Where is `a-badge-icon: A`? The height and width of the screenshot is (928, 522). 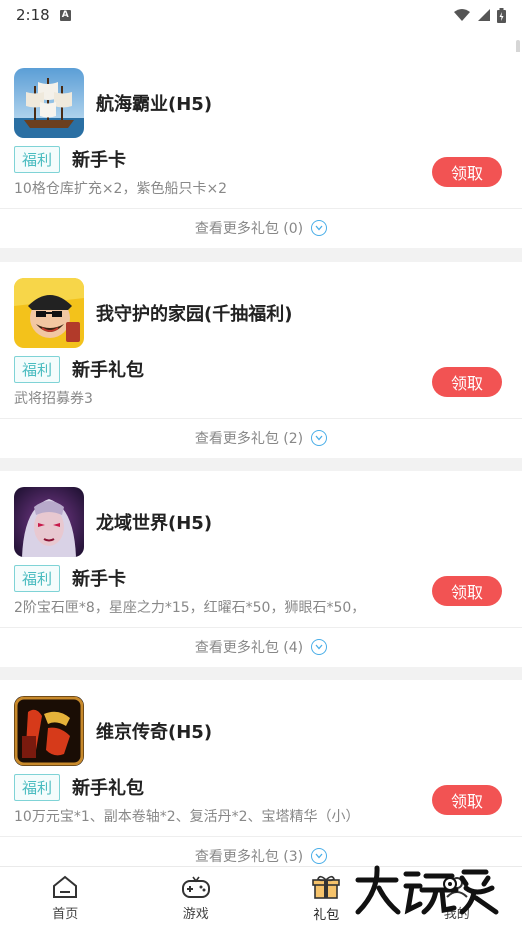
a-badge-icon: A is located at coordinates (65, 15).